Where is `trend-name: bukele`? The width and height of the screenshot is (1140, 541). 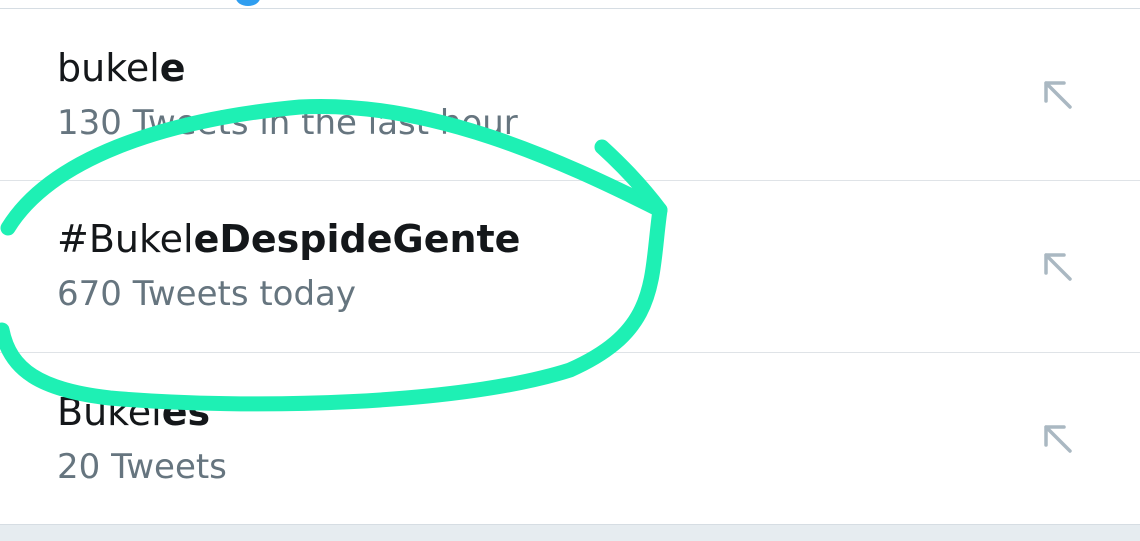
trend-name: bukele is located at coordinates (121, 68).